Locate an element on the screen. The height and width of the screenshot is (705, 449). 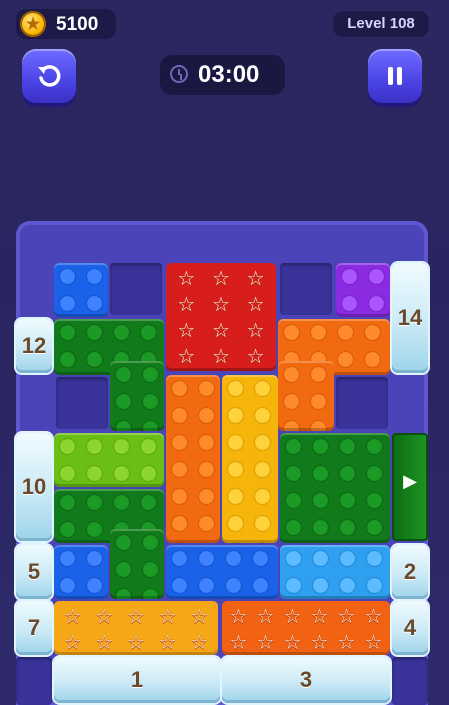
ice-counter-5: 5 is located at coordinates (34, 572).